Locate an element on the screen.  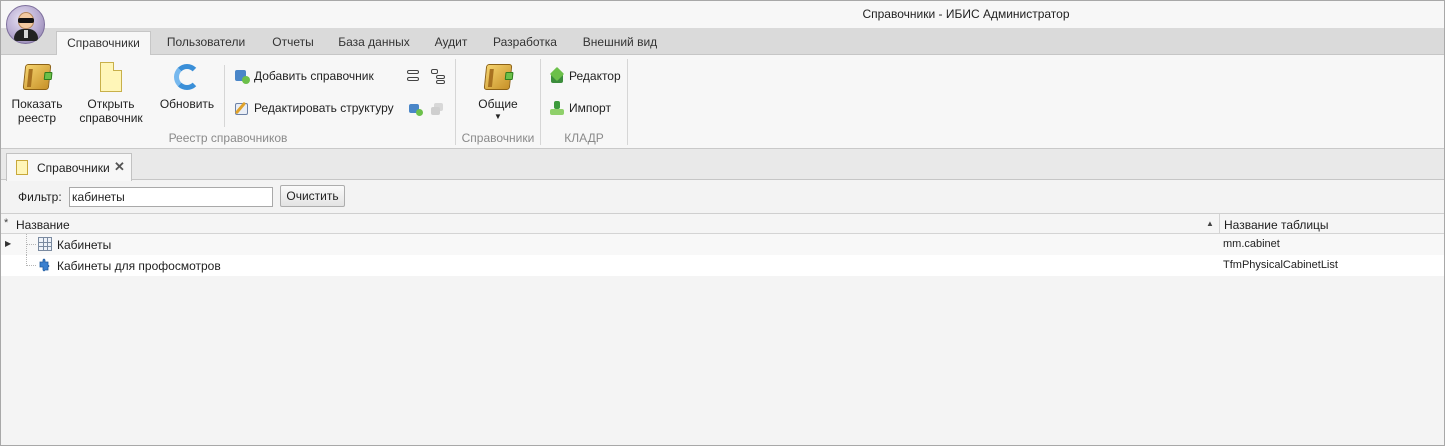
cell-name: Кабинеты is located at coordinates (84, 245).